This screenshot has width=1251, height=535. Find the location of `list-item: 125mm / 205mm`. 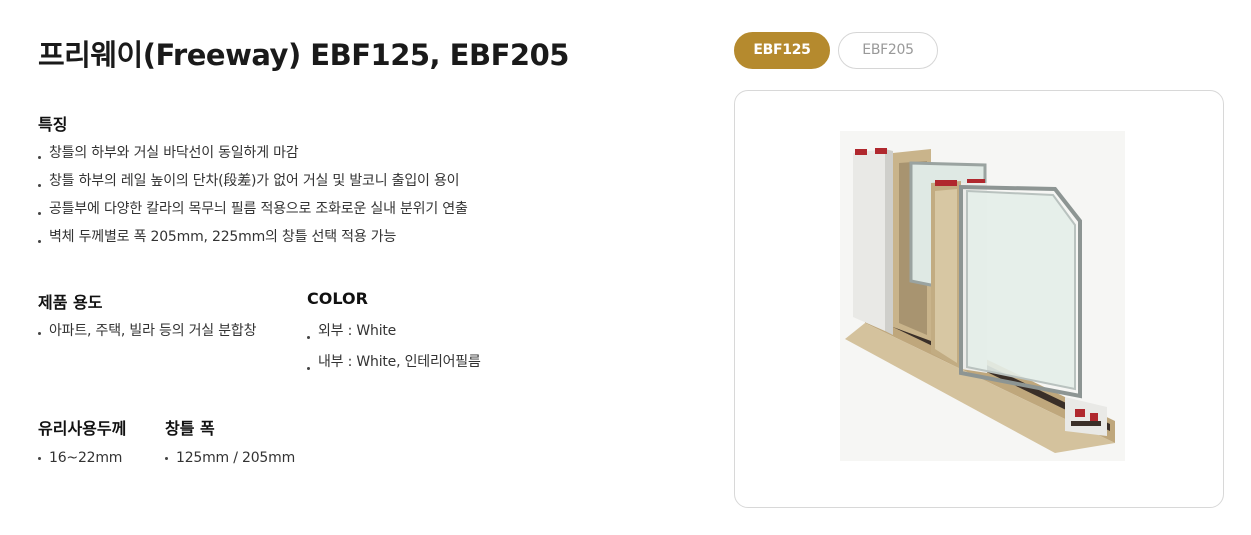

list-item: 125mm / 205mm is located at coordinates (230, 458).